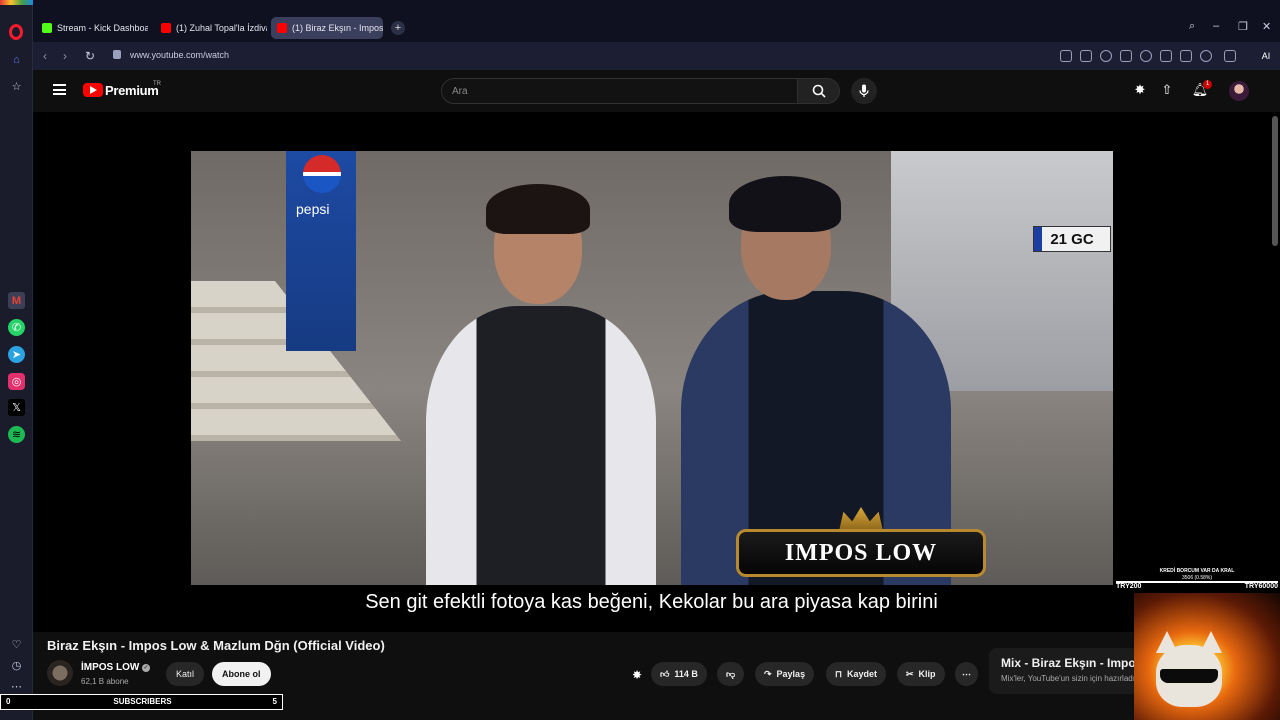  Describe the element at coordinates (45, 56) in the screenshot. I see `back-icon: ‹` at that location.